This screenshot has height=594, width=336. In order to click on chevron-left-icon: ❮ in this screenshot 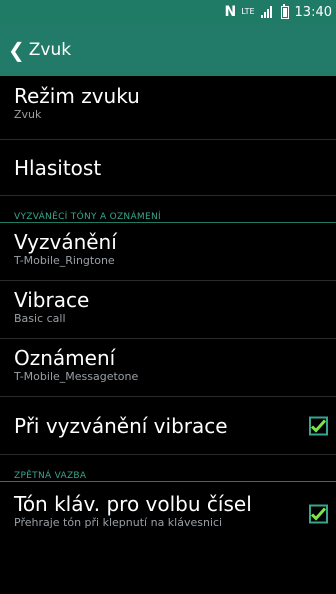, I will do `click(16, 50)`.